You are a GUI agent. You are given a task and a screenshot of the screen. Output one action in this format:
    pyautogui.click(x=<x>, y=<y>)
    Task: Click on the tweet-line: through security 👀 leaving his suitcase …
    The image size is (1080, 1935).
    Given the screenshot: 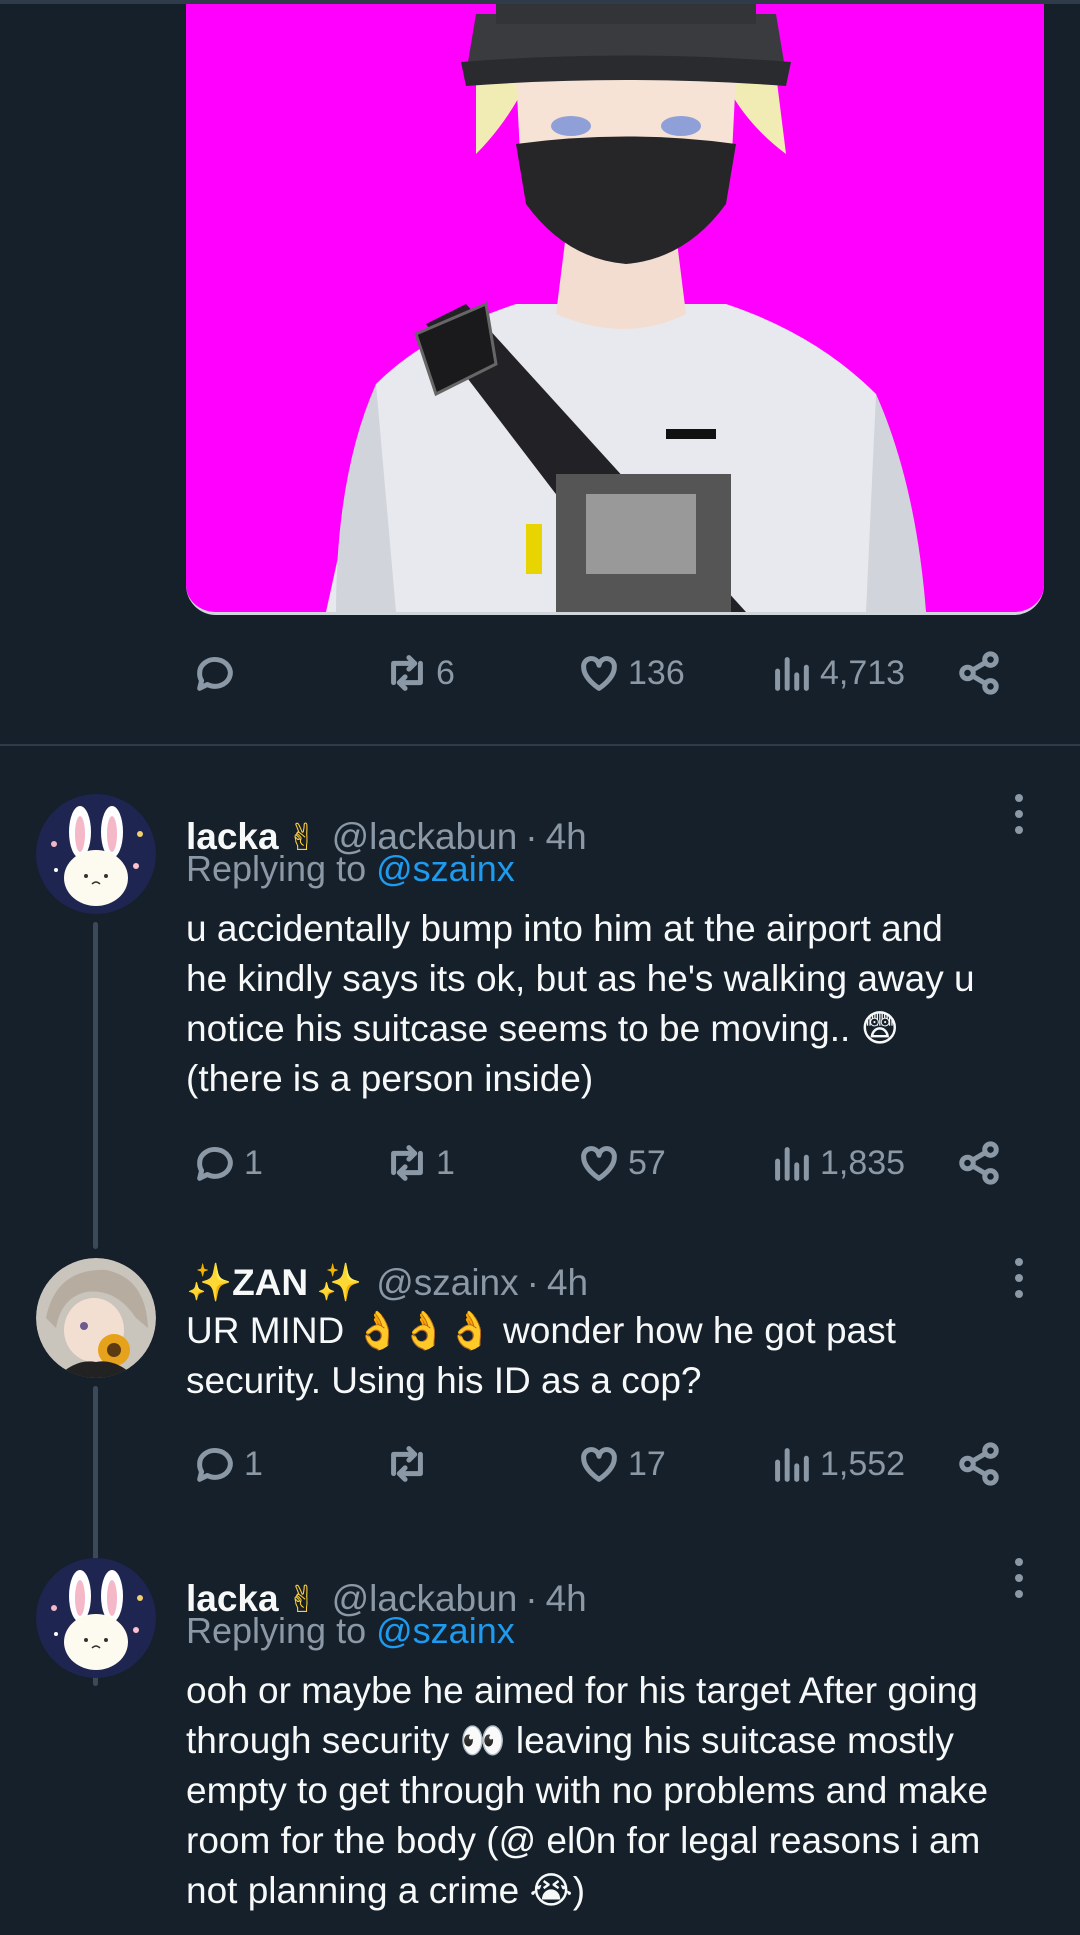 What is the action you would take?
    pyautogui.click(x=570, y=1740)
    